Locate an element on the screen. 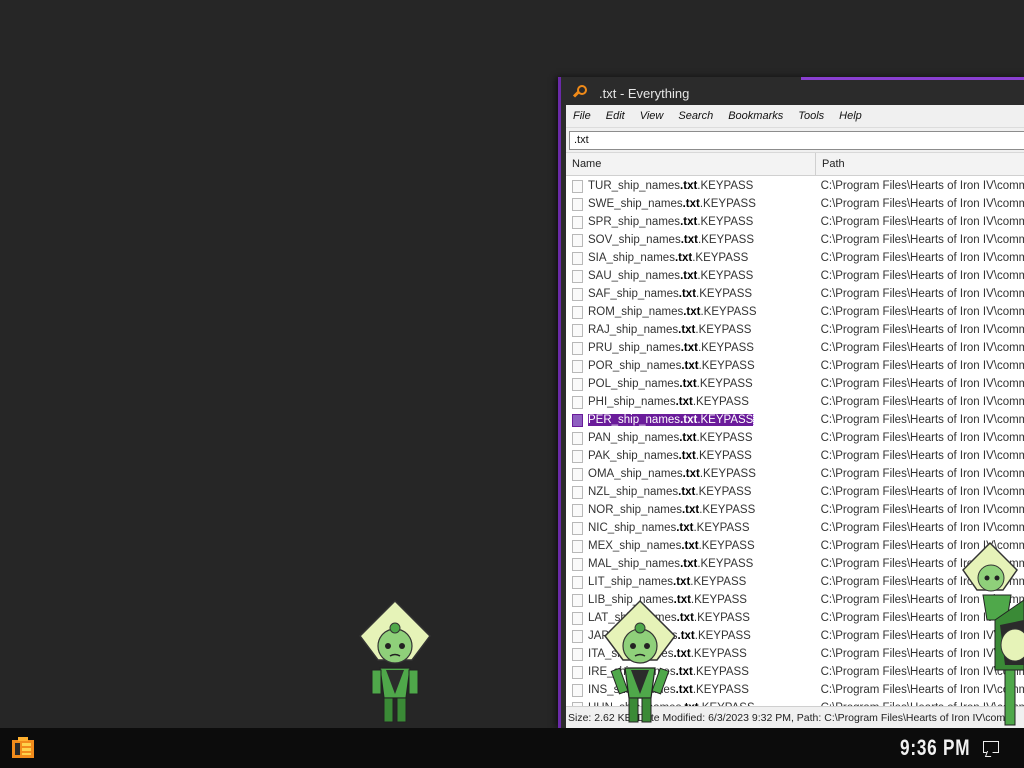 This screenshot has width=1024, height=768. file-name: POR_ship_names.txt.KEYPASS is located at coordinates (671, 366).